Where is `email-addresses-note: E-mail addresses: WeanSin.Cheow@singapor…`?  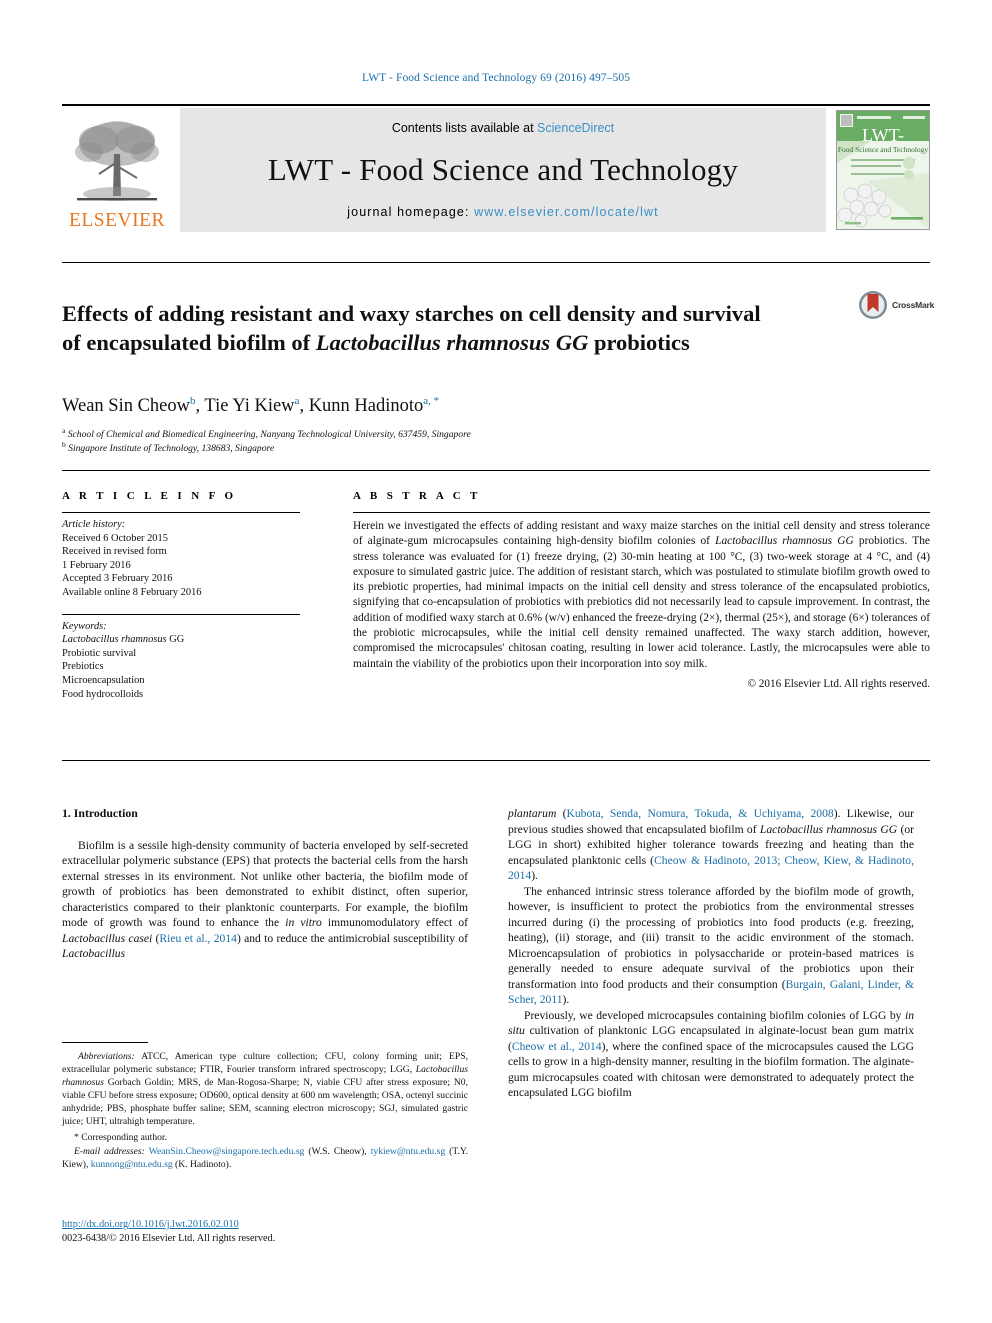 email-addresses-note: E-mail addresses: WeanSin.Cheow@singapor… is located at coordinates (265, 1158).